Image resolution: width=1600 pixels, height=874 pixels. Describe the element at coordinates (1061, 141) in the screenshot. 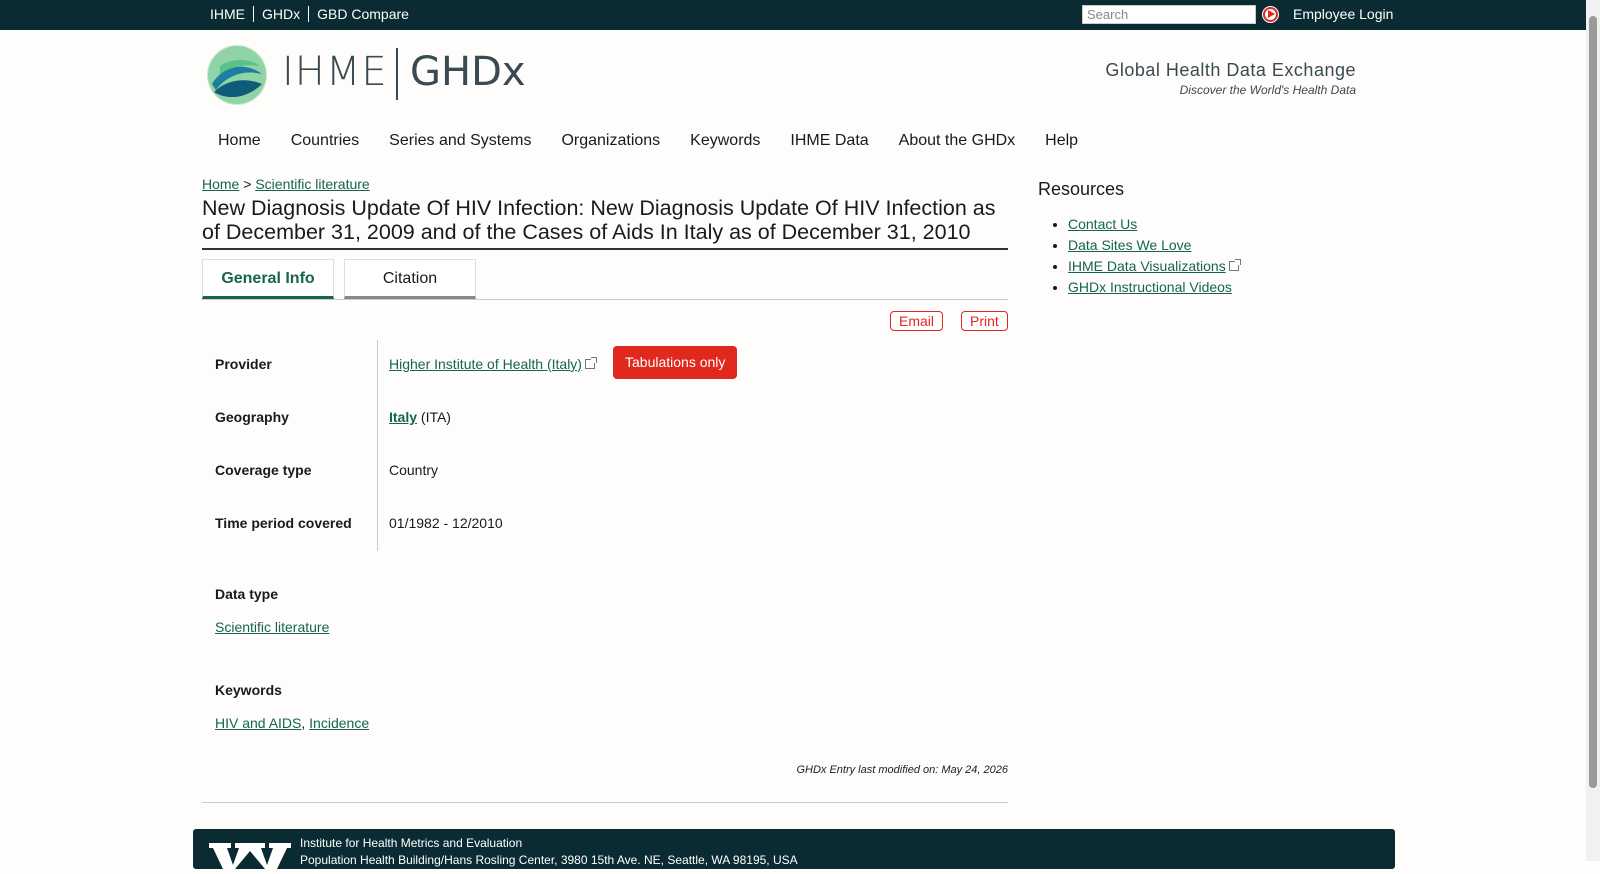

I see `nav-help: Help` at that location.